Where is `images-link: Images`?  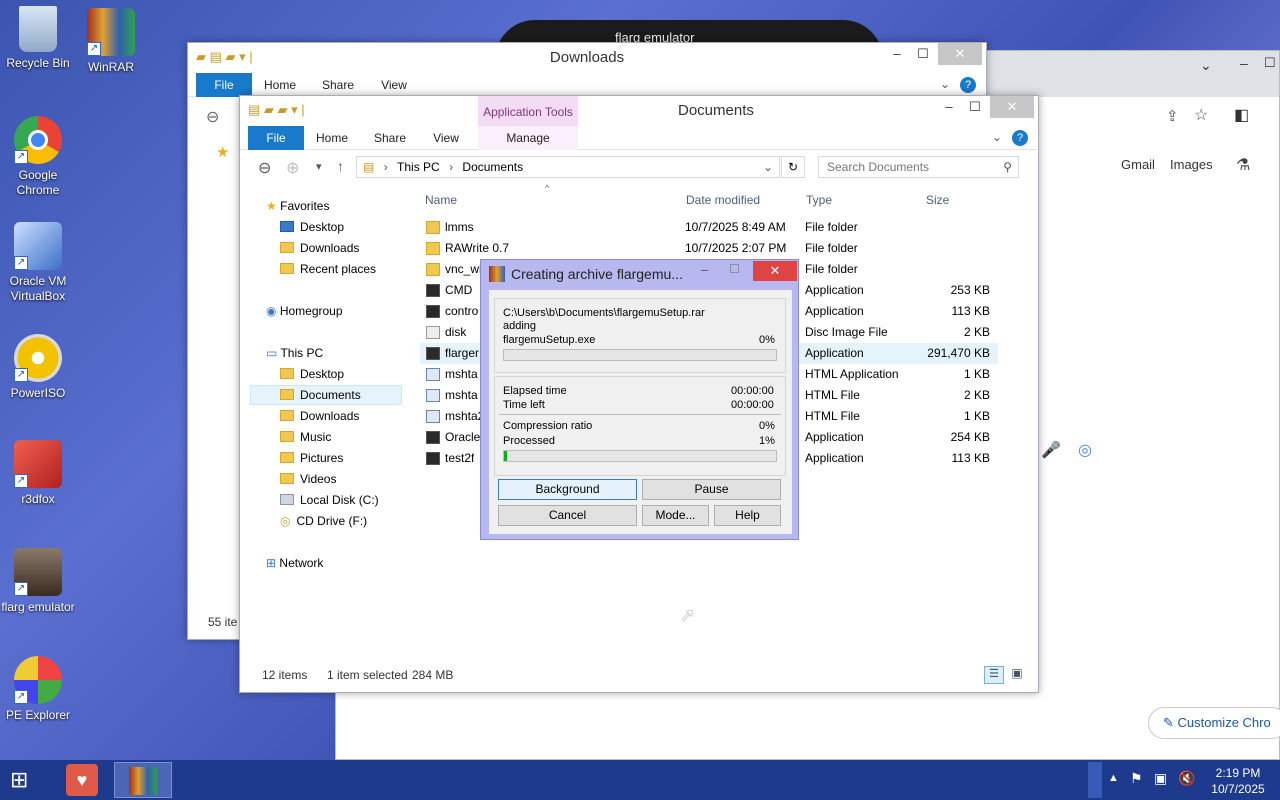
images-link: Images is located at coordinates (1191, 164).